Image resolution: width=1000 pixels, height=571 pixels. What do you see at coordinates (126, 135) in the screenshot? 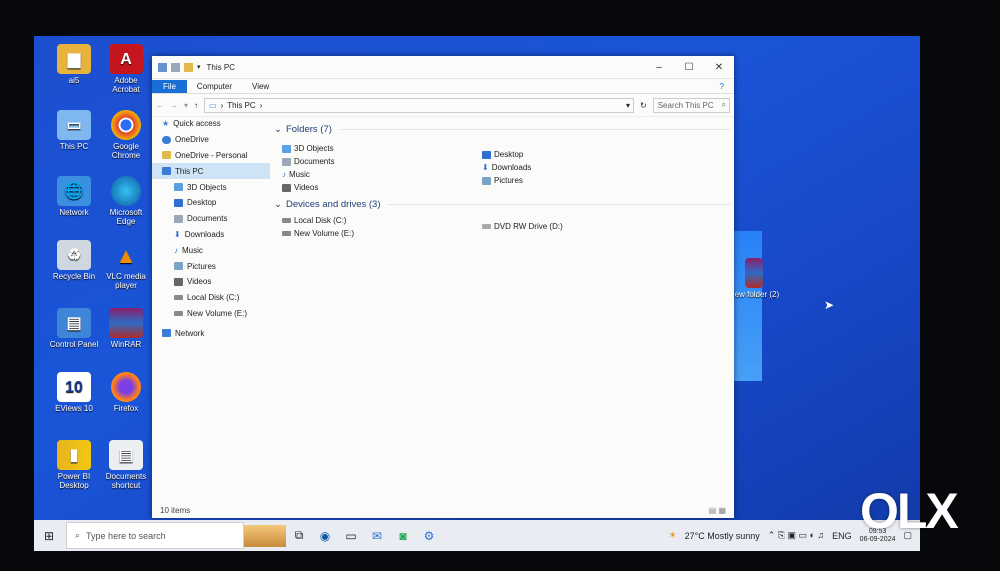
I see `desktop-icon-chrome: Google Chrome` at bounding box center [126, 135].